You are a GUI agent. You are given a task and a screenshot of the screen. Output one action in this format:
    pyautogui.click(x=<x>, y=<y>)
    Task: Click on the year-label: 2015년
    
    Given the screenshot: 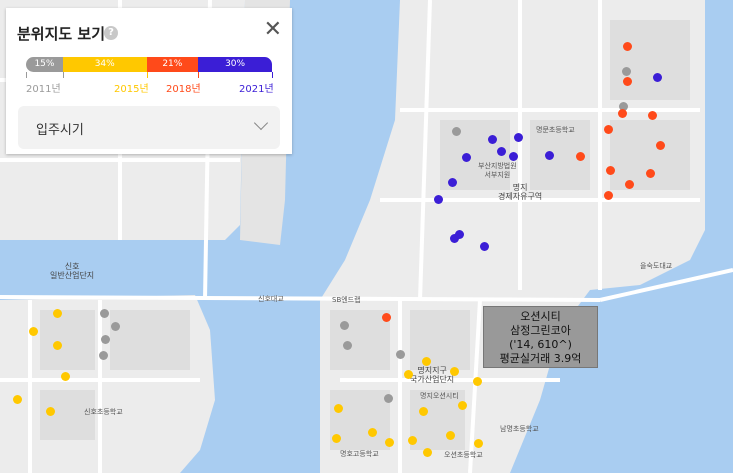 What is the action you would take?
    pyautogui.click(x=131, y=89)
    